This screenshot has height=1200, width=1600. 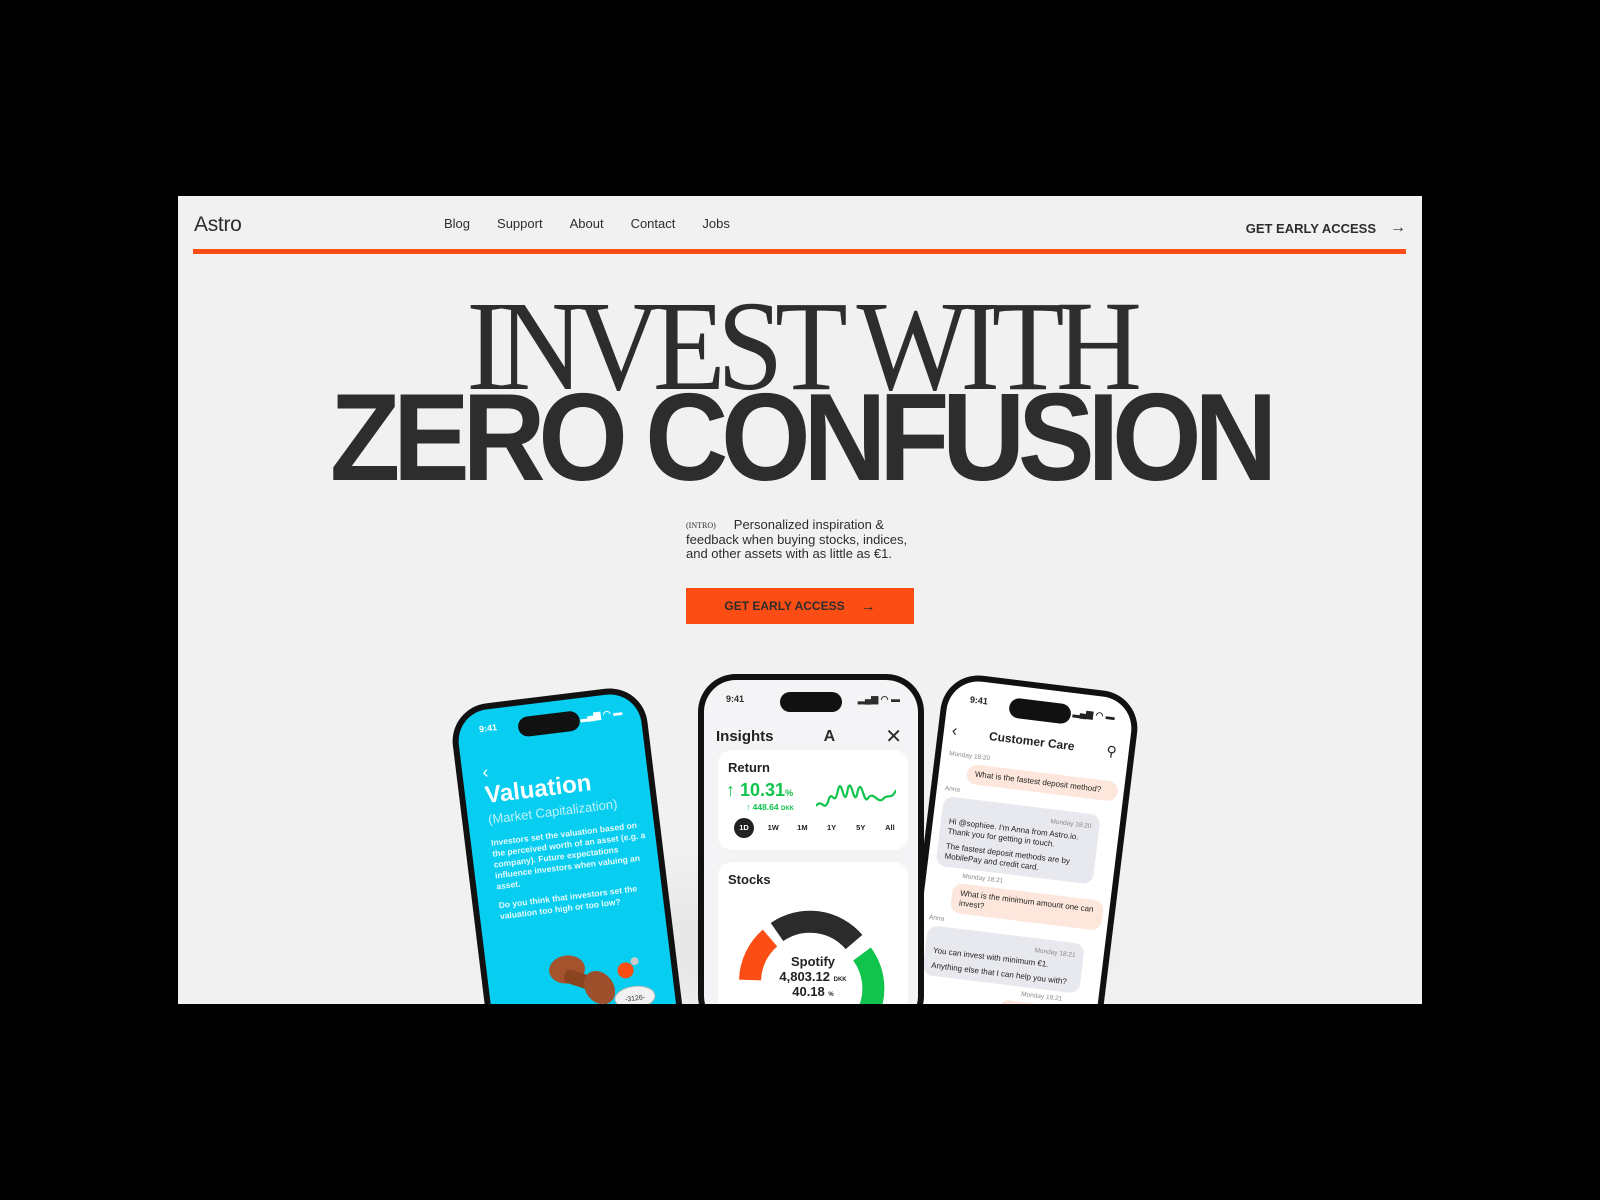 What do you see at coordinates (218, 225) in the screenshot?
I see `logo: Astro` at bounding box center [218, 225].